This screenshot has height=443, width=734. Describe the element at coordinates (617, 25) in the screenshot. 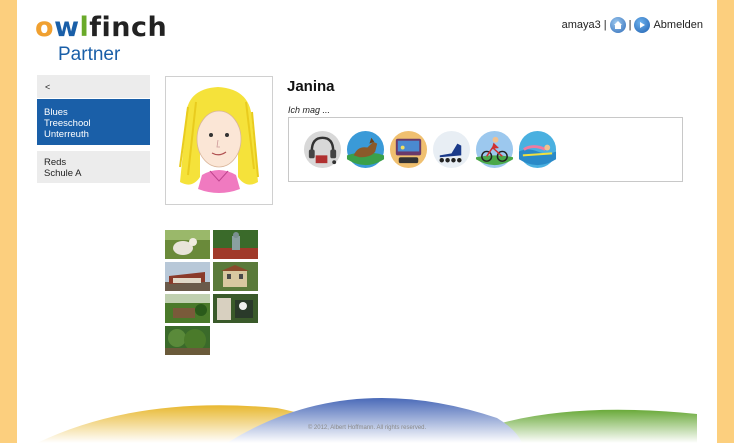

I see `home-icon` at that location.